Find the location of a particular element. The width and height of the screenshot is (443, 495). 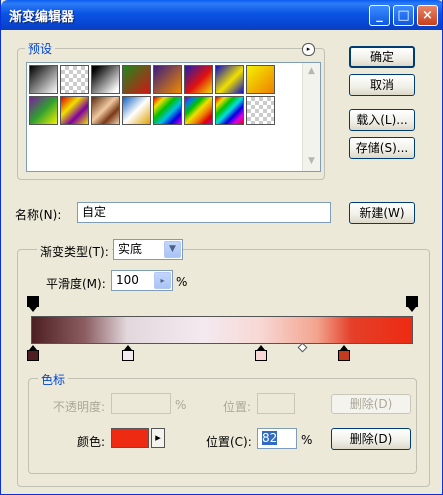

preset-swatch-grid: ▲ ▼ is located at coordinates (173, 117).